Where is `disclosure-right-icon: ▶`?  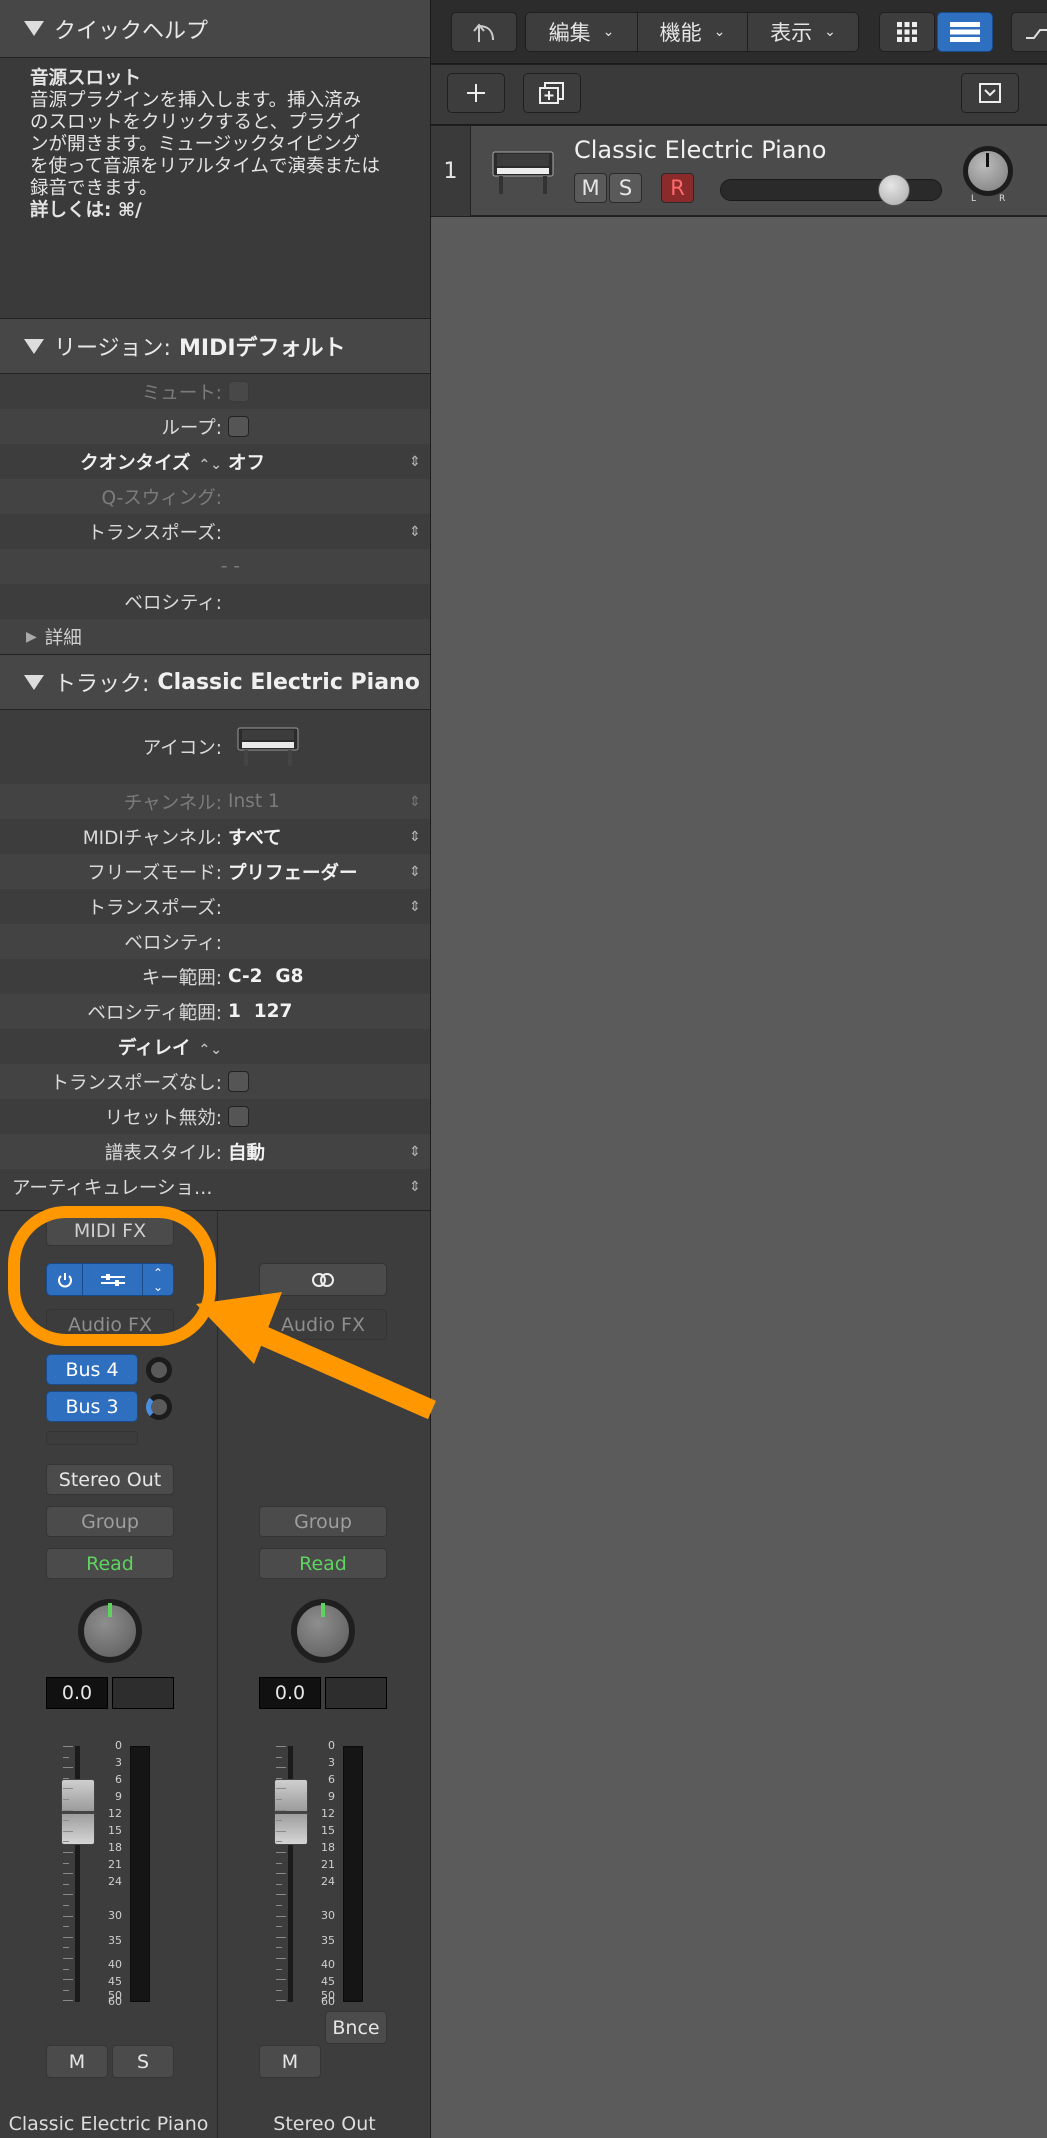
disclosure-right-icon: ▶ is located at coordinates (31, 637).